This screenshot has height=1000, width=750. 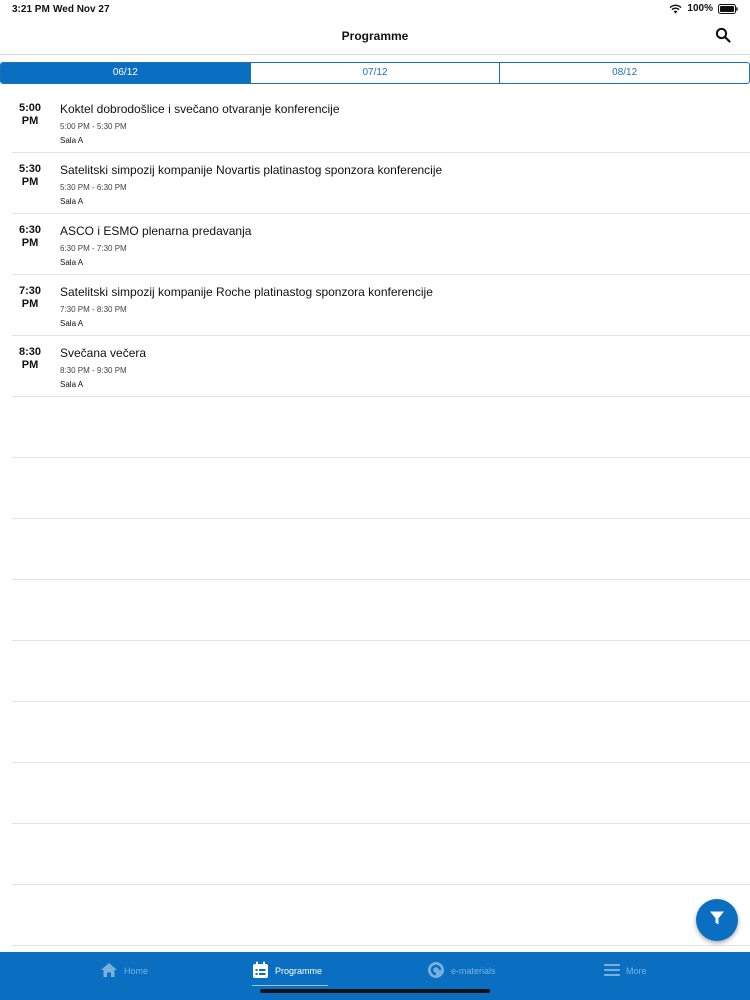 What do you see at coordinates (30, 352) in the screenshot?
I see `session-time-hm: 8:30` at bounding box center [30, 352].